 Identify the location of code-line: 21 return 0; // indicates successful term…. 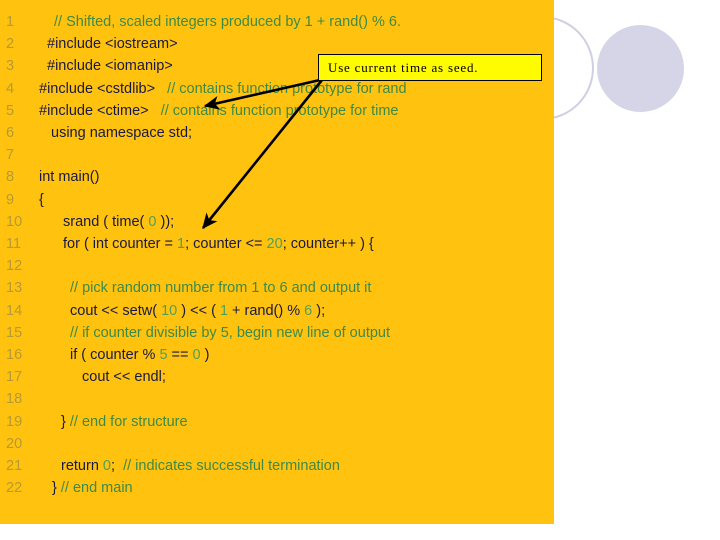
(277, 466).